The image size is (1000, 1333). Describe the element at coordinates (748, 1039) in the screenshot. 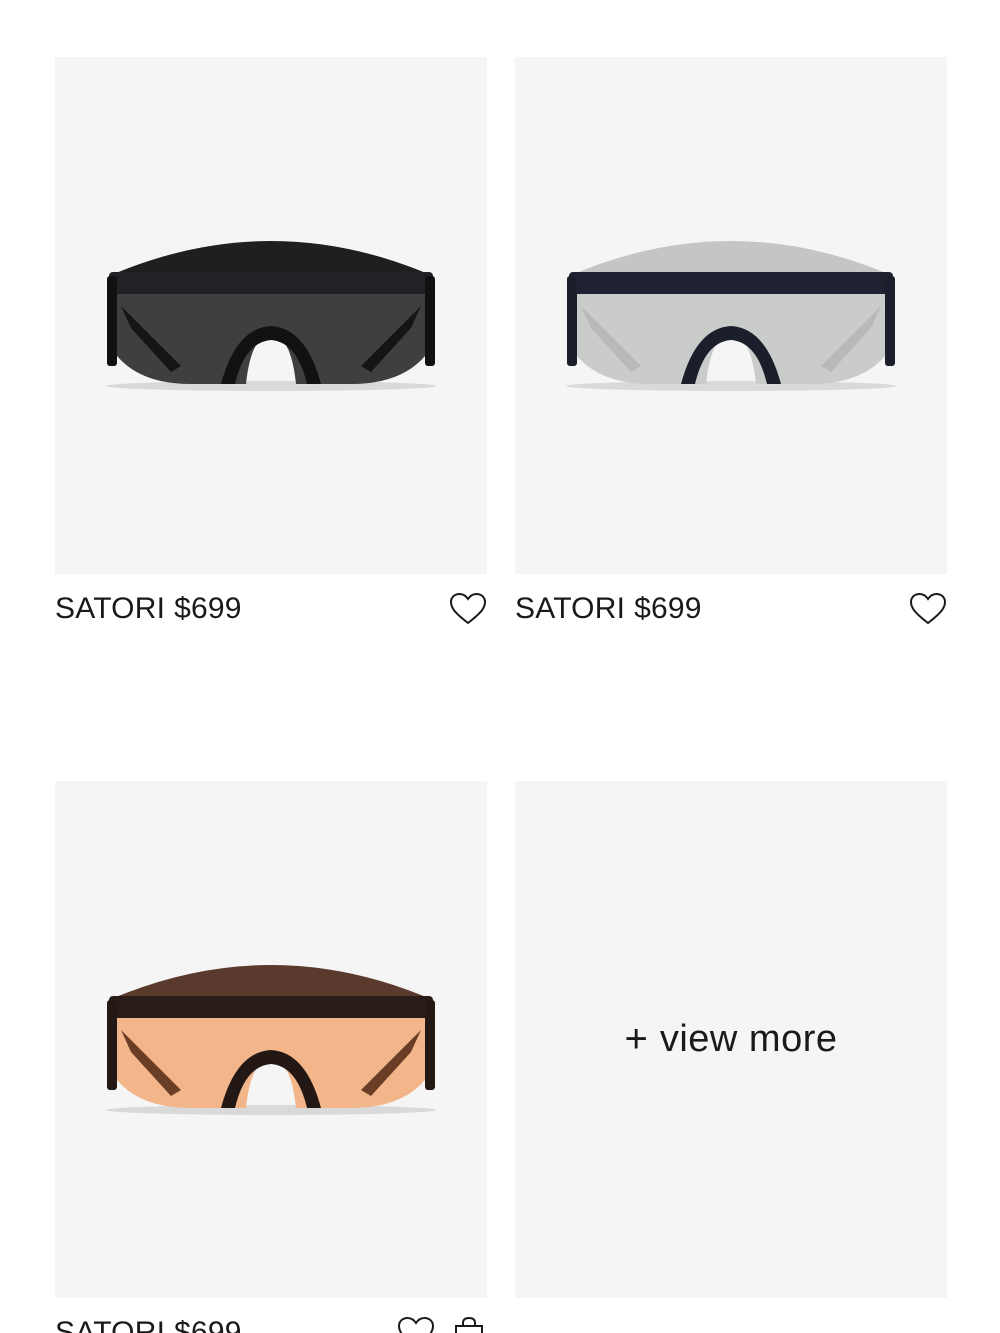

I see `view-more-label: view more` at that location.